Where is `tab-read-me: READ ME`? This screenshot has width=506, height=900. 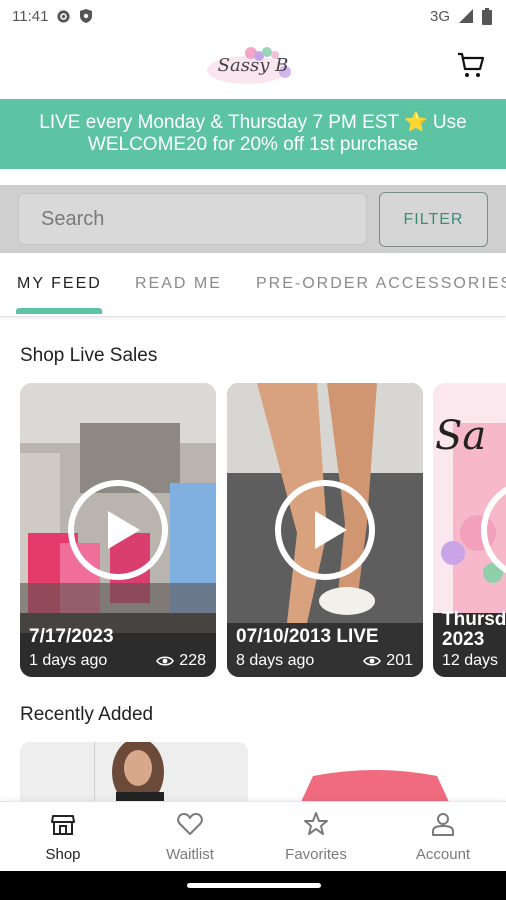
tab-read-me: READ ME is located at coordinates (178, 284).